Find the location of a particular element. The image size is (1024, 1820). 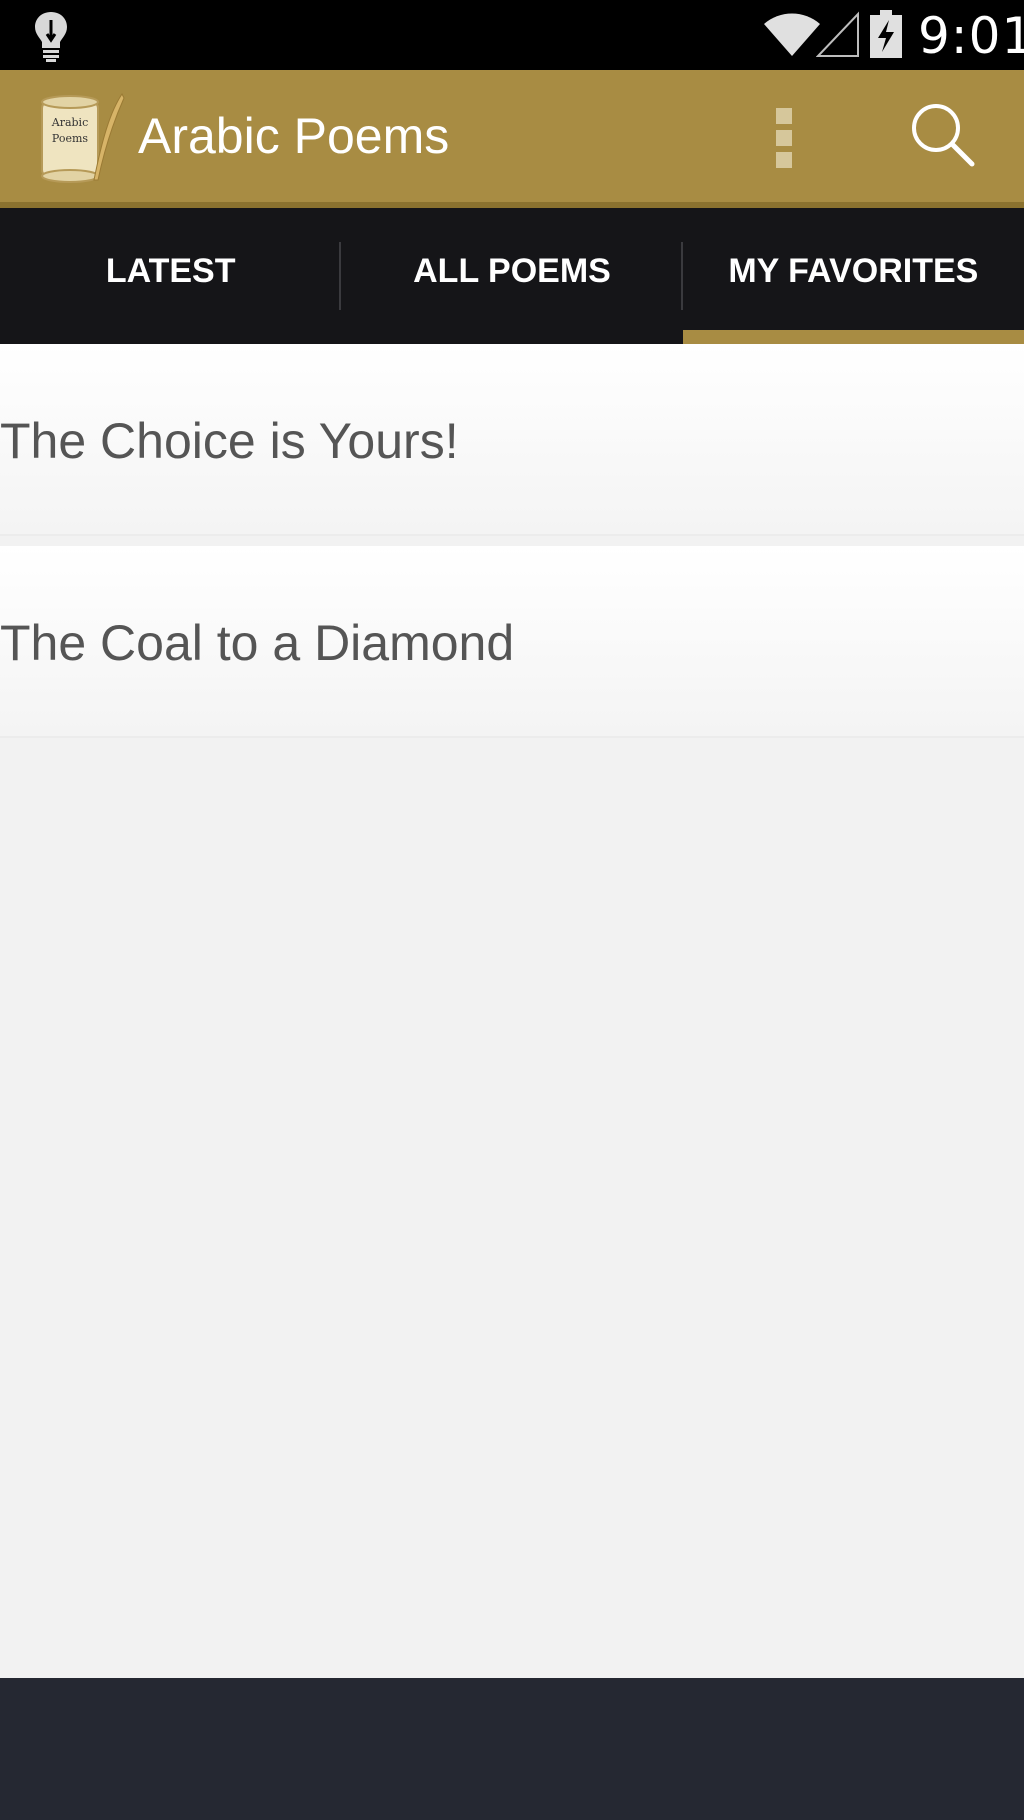

tab-all-poems: ALL POEMS is located at coordinates (512, 276).